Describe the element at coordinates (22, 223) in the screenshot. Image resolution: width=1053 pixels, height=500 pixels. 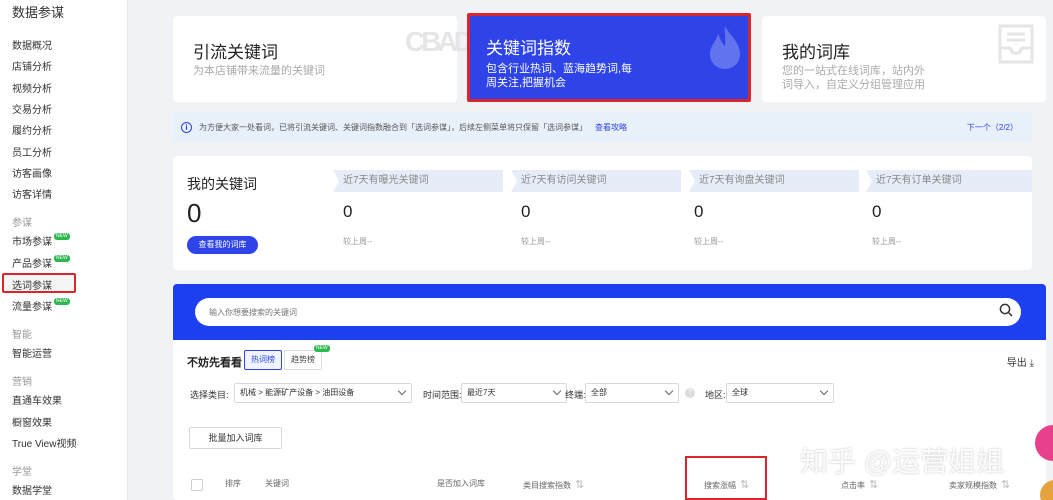
I see `sidebar-group-canmou: 参谋` at that location.